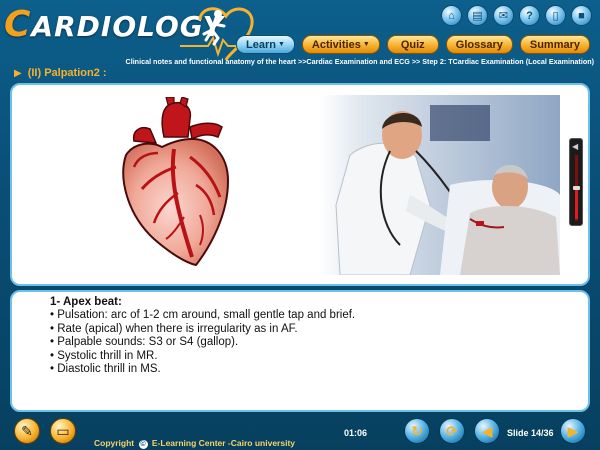  Describe the element at coordinates (18, 73) in the screenshot. I see `play-arrow-icon: ▶` at that location.